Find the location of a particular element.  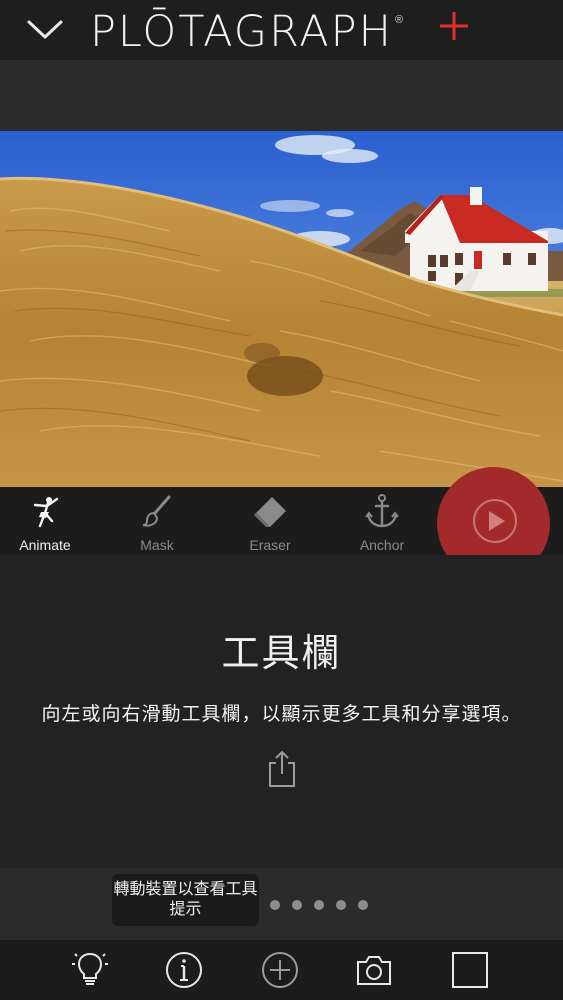

tool-label: Eraser is located at coordinates (270, 545).